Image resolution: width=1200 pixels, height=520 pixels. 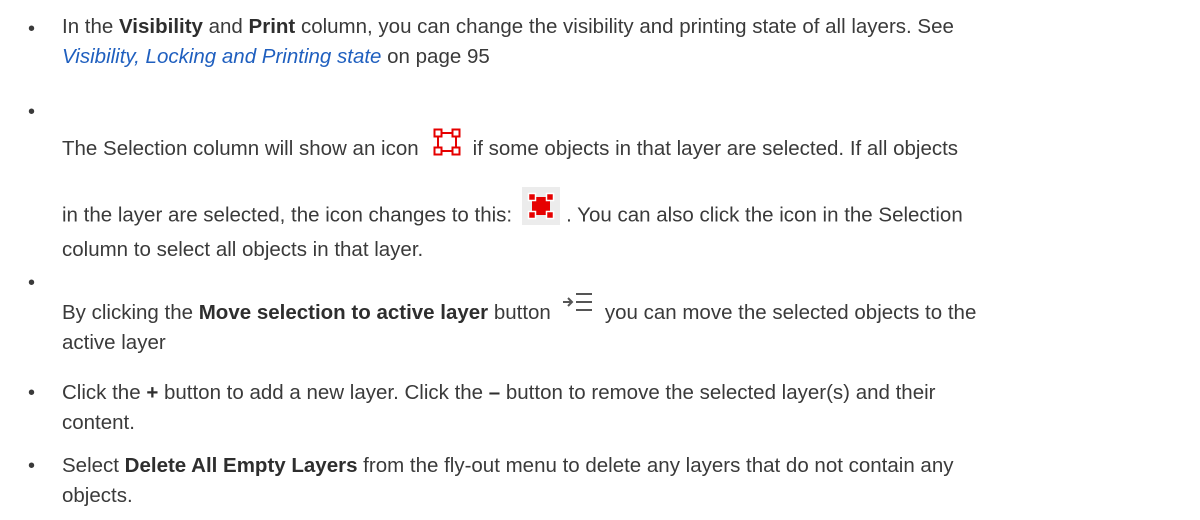 I want to click on text-segment: button to add a new layer. Click the, so click(x=323, y=392).